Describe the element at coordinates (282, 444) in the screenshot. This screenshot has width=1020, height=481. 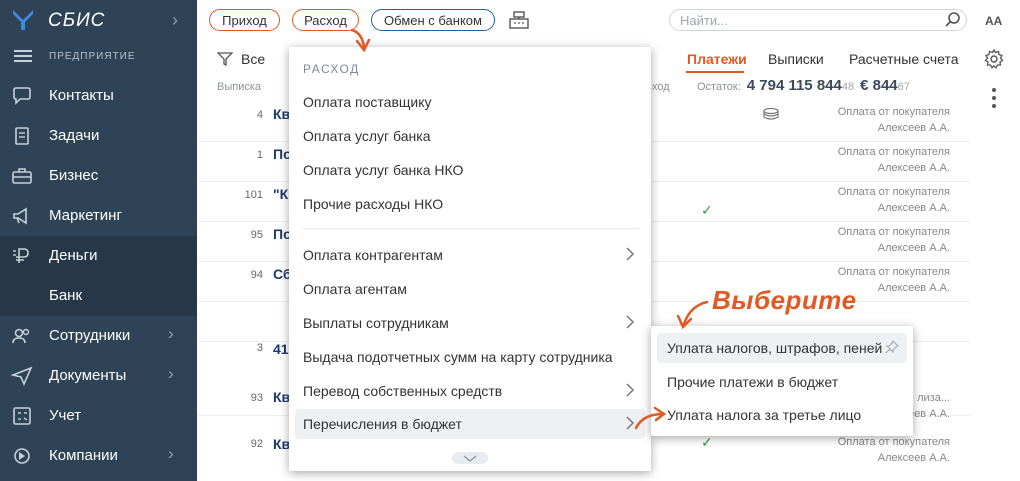
I see `row-title: Кв` at that location.